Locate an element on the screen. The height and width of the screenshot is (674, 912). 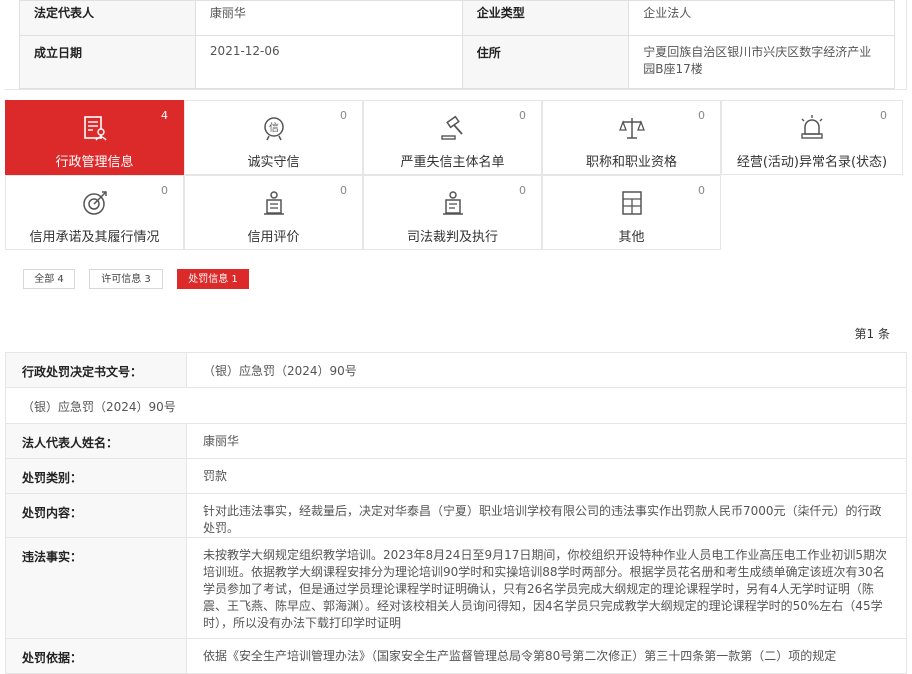
penalty-category-label: 处罚类别： is located at coordinates (96, 476).